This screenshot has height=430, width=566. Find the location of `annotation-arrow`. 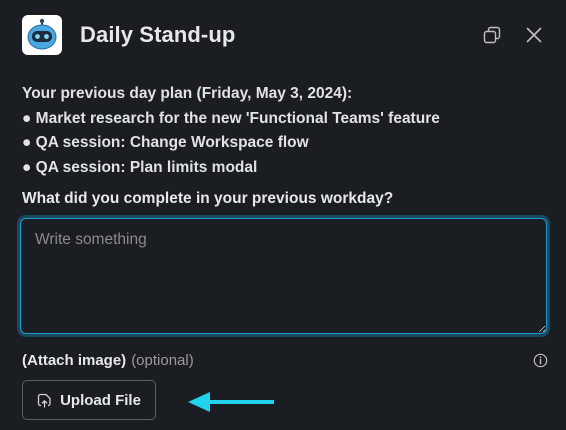

annotation-arrow is located at coordinates (231, 402).